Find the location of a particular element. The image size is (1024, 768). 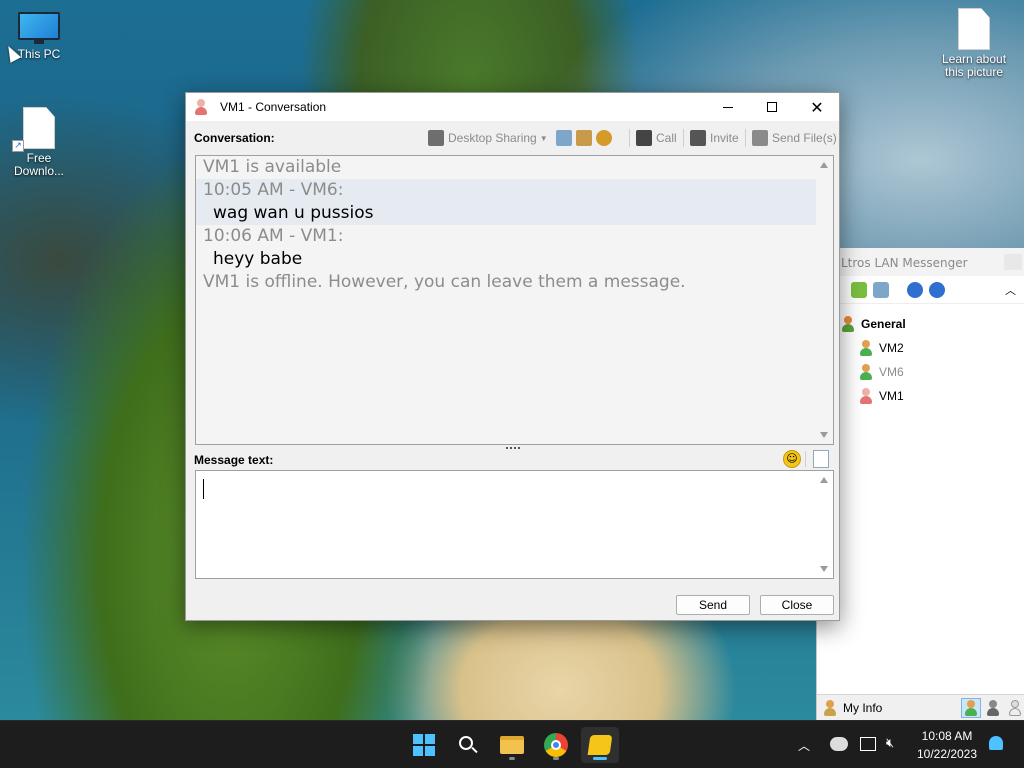

search-button is located at coordinates (468, 745).